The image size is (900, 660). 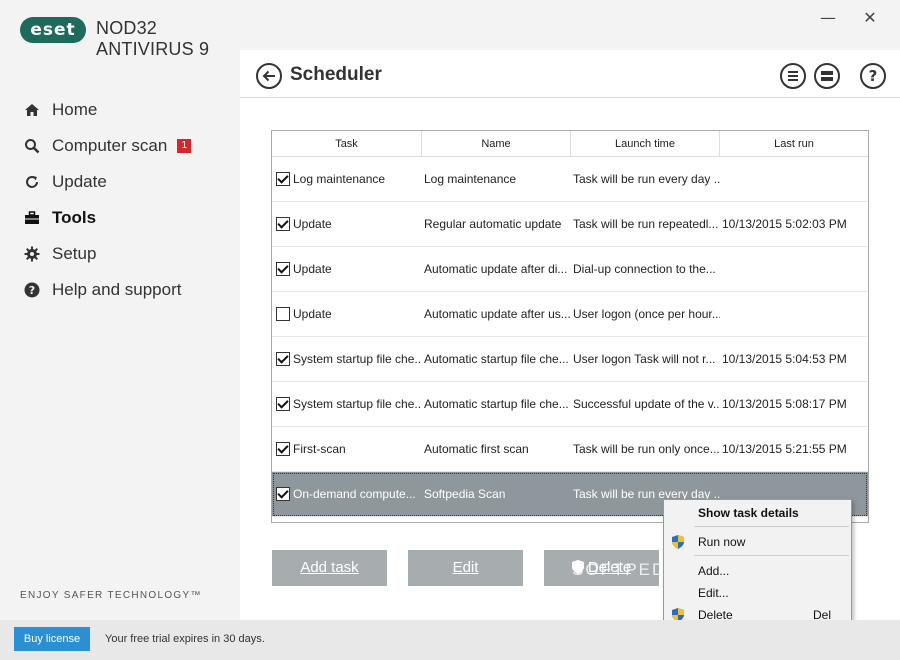 I want to click on trial-notice: Your free trial expires in 30 days., so click(x=185, y=639).